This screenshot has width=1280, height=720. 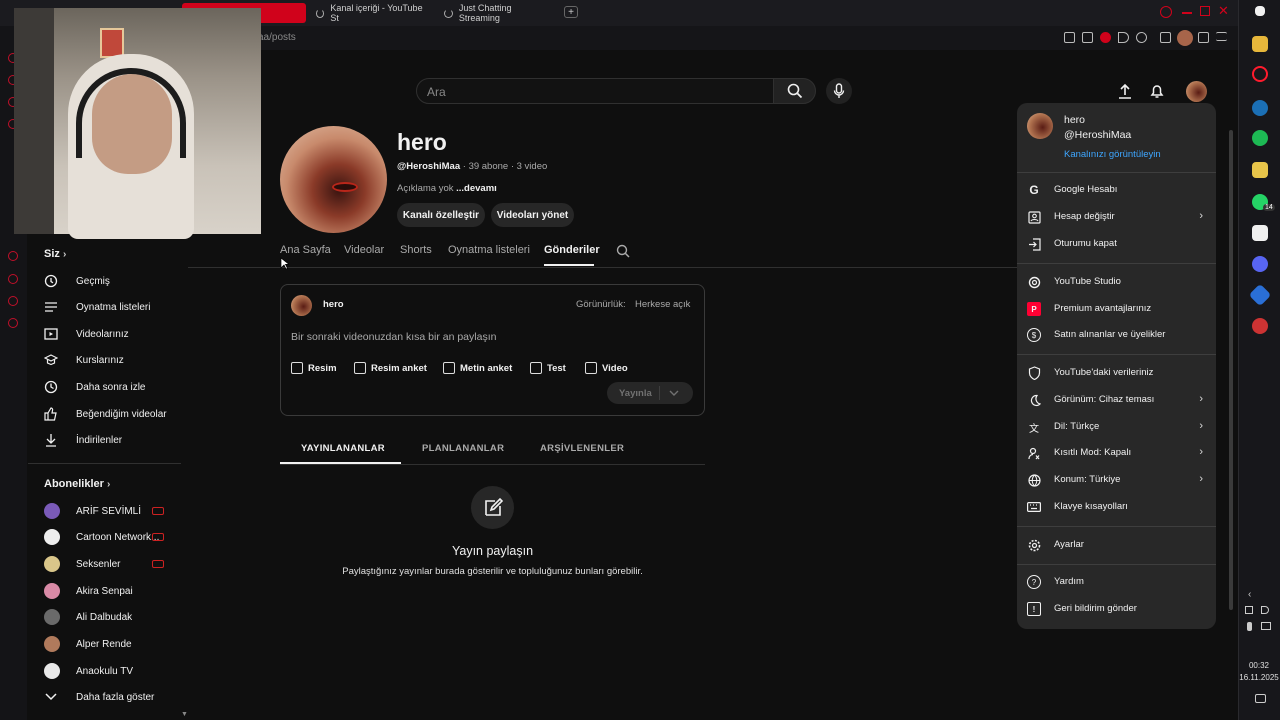 What do you see at coordinates (343, 448) in the screenshot?
I see `tab-published: YAYINLANANLAR` at bounding box center [343, 448].